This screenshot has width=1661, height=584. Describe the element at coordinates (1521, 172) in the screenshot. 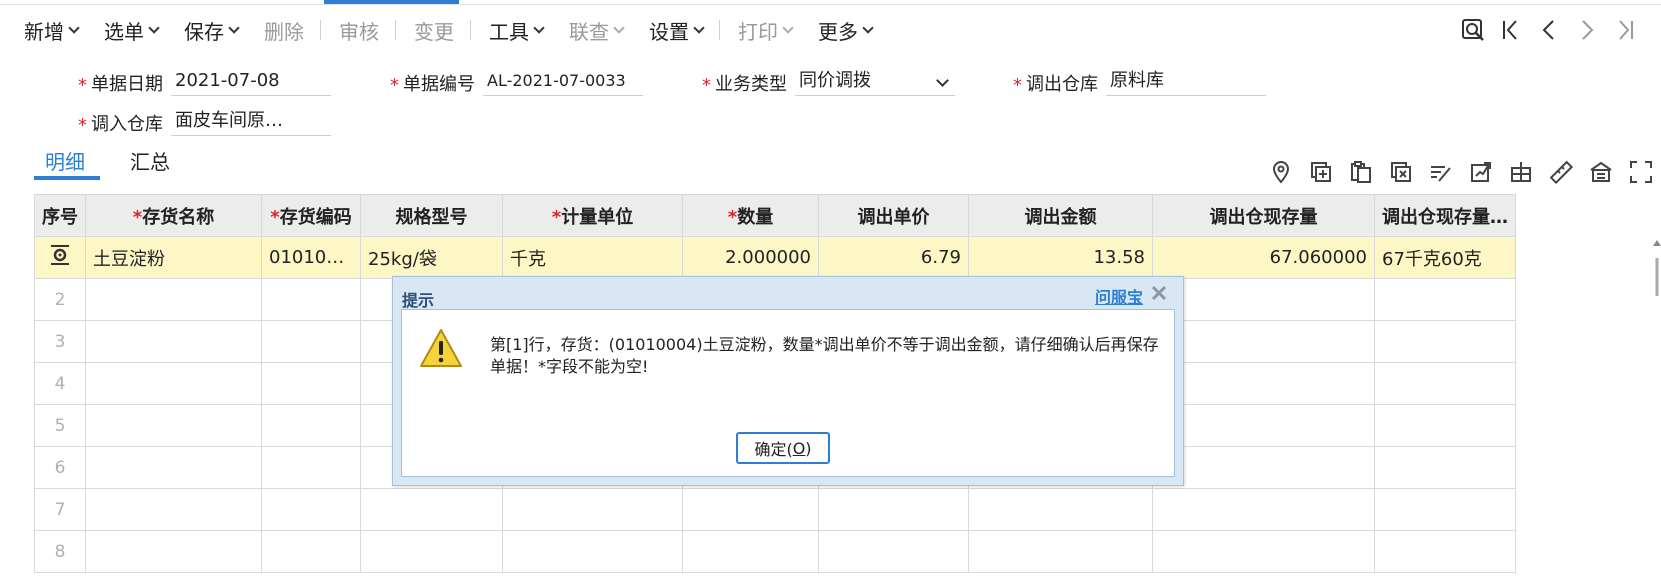

I see `split-icon` at that location.